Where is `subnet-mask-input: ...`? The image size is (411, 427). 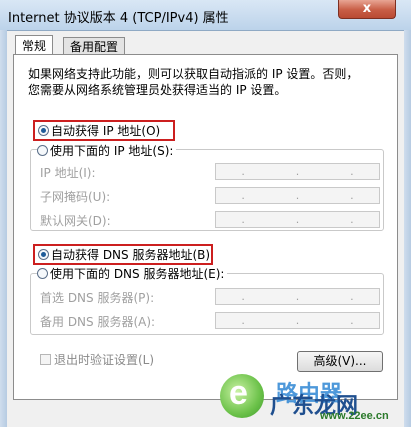
subnet-mask-input: ... is located at coordinates (297, 195).